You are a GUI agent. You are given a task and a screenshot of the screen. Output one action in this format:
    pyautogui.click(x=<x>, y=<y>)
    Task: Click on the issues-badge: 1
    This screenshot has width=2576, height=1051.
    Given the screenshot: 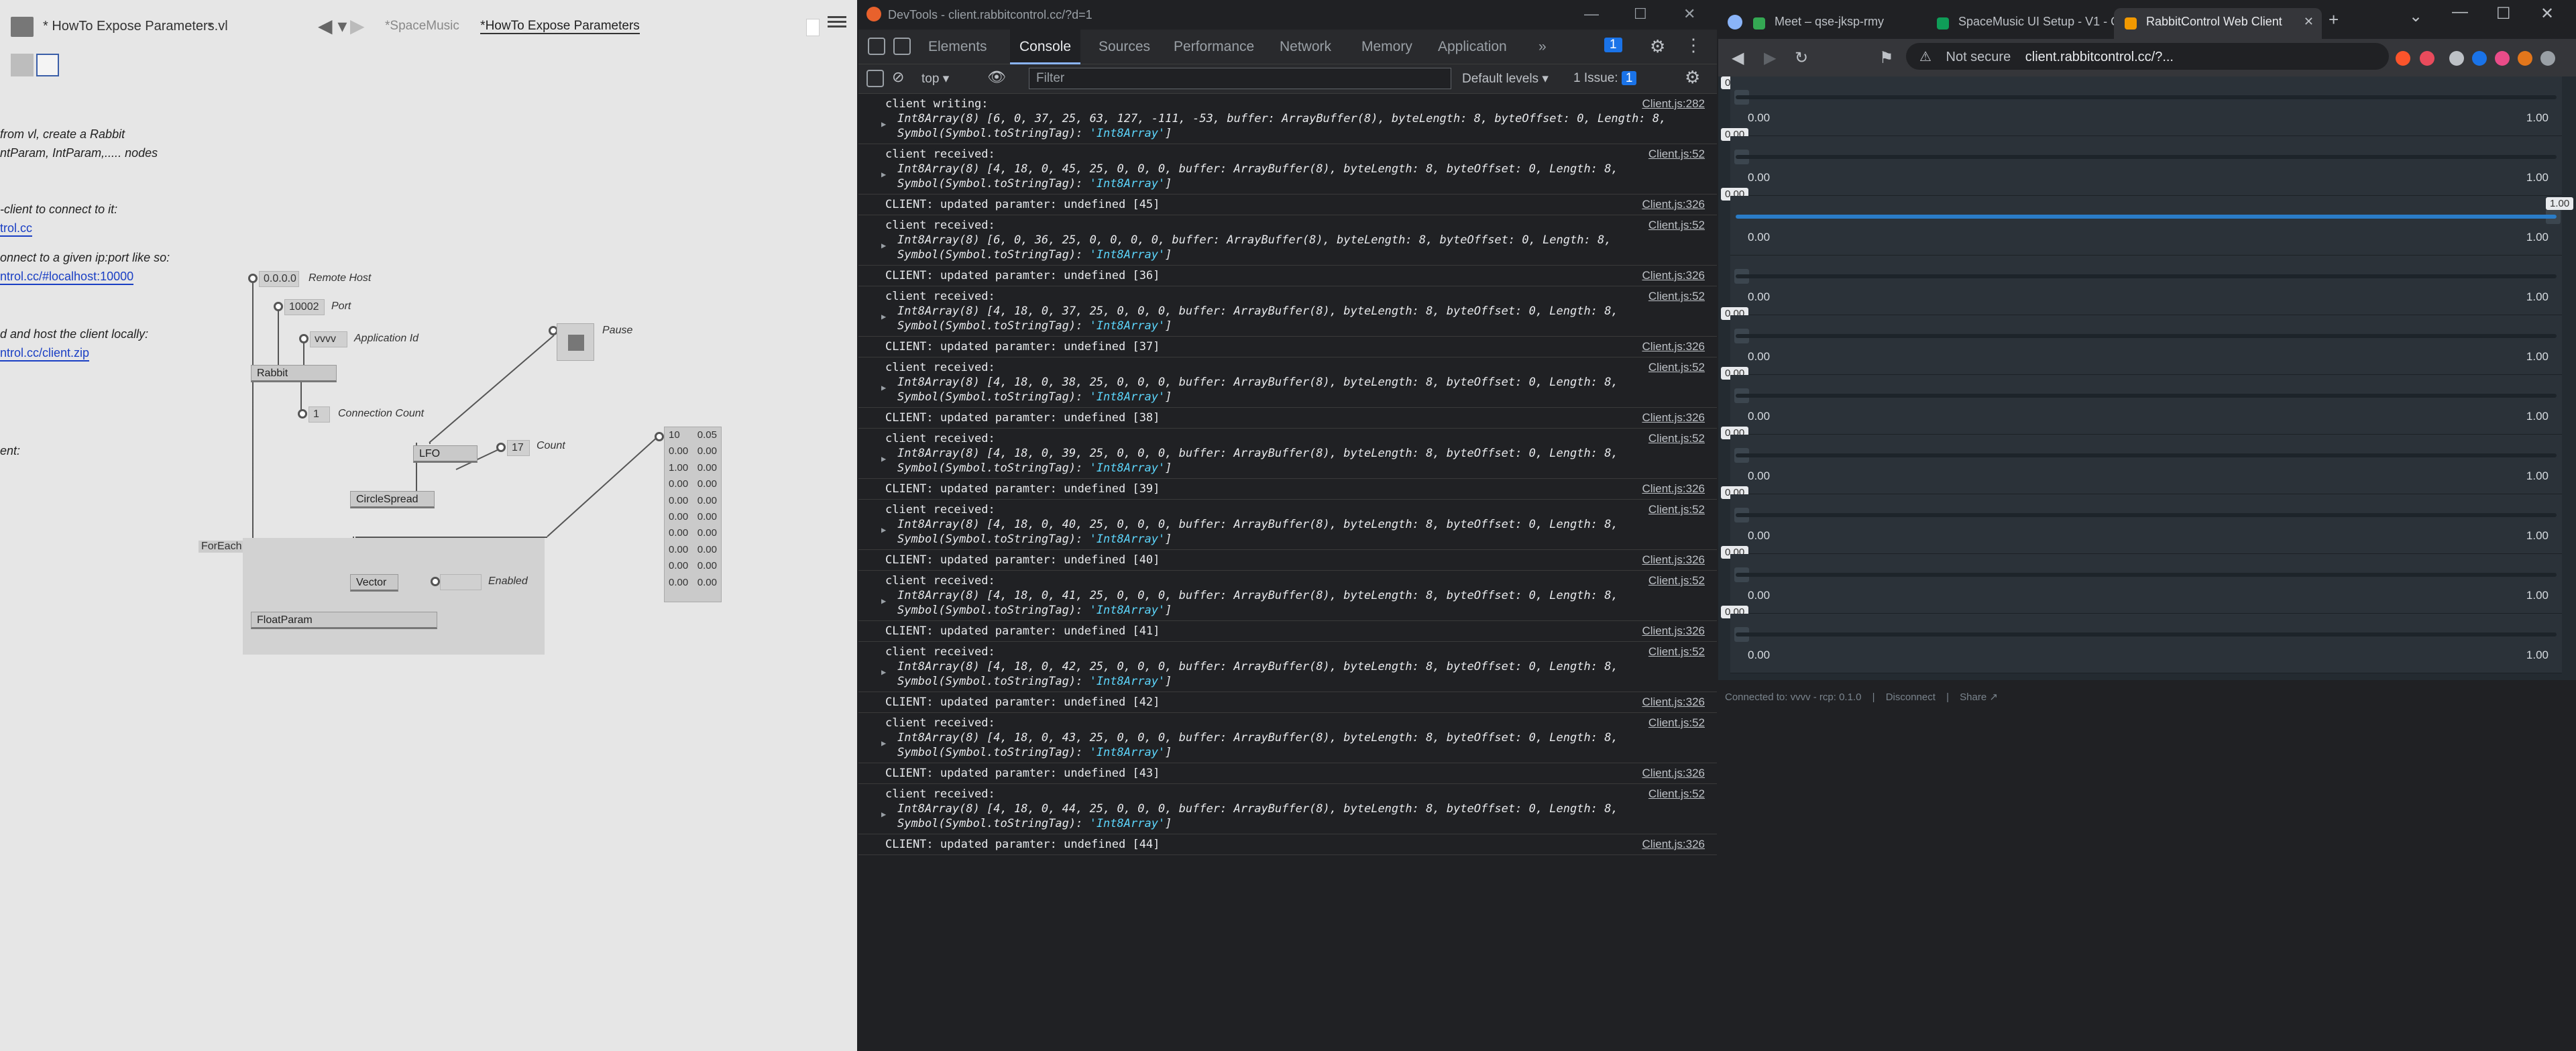 What is the action you would take?
    pyautogui.click(x=1613, y=45)
    